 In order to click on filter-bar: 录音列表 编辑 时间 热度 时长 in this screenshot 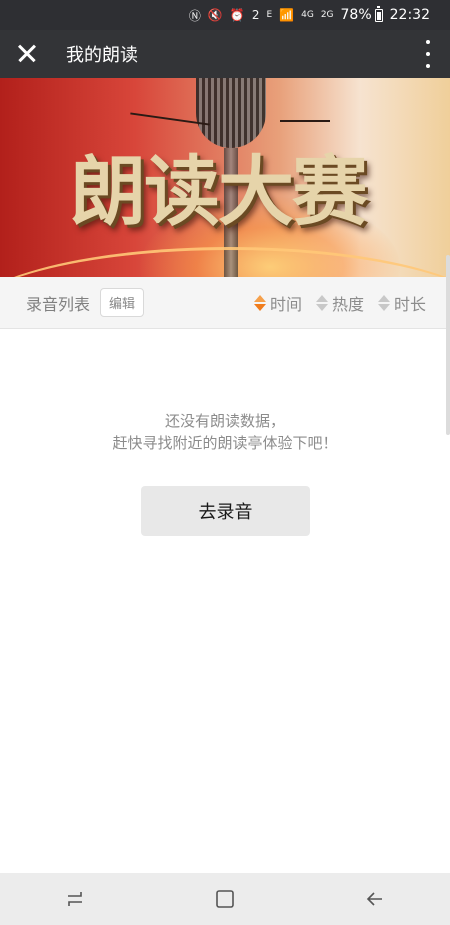, I will do `click(225, 303)`.